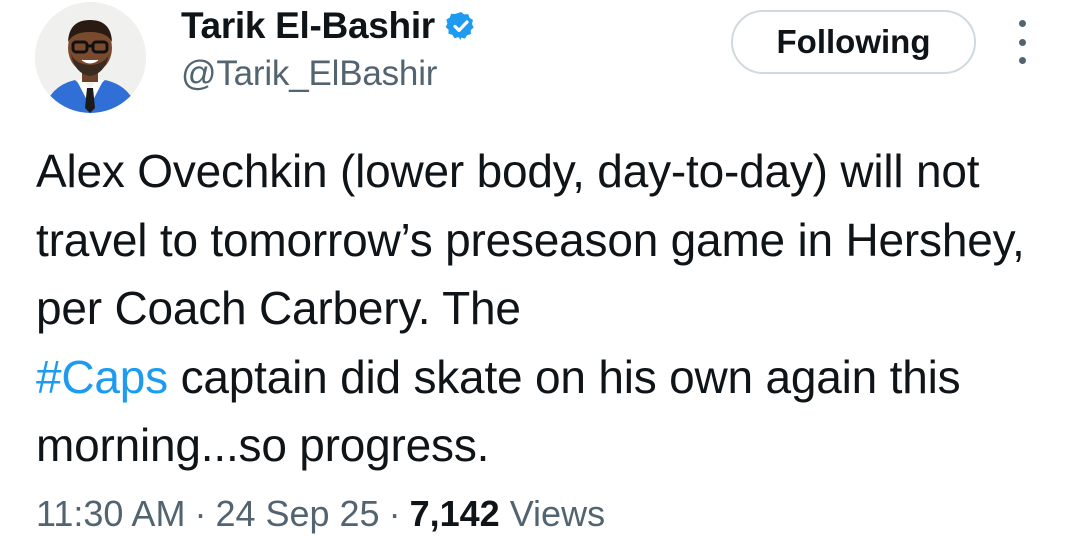 The height and width of the screenshot is (553, 1080). What do you see at coordinates (110, 514) in the screenshot?
I see `tweet-time: 11:30 AM` at bounding box center [110, 514].